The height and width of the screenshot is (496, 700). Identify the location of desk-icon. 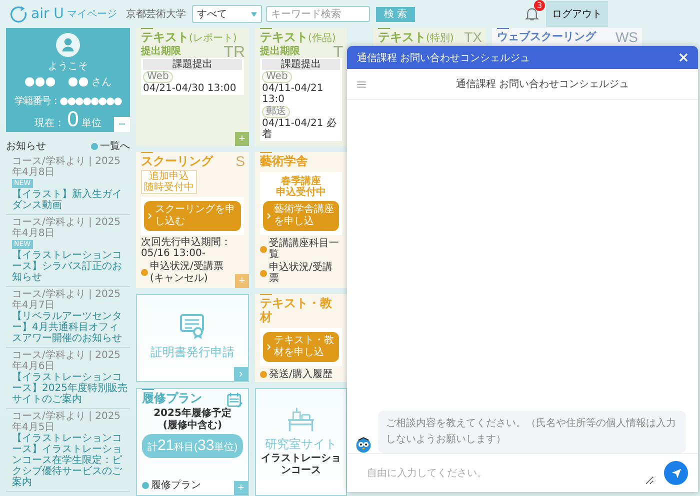
(301, 420).